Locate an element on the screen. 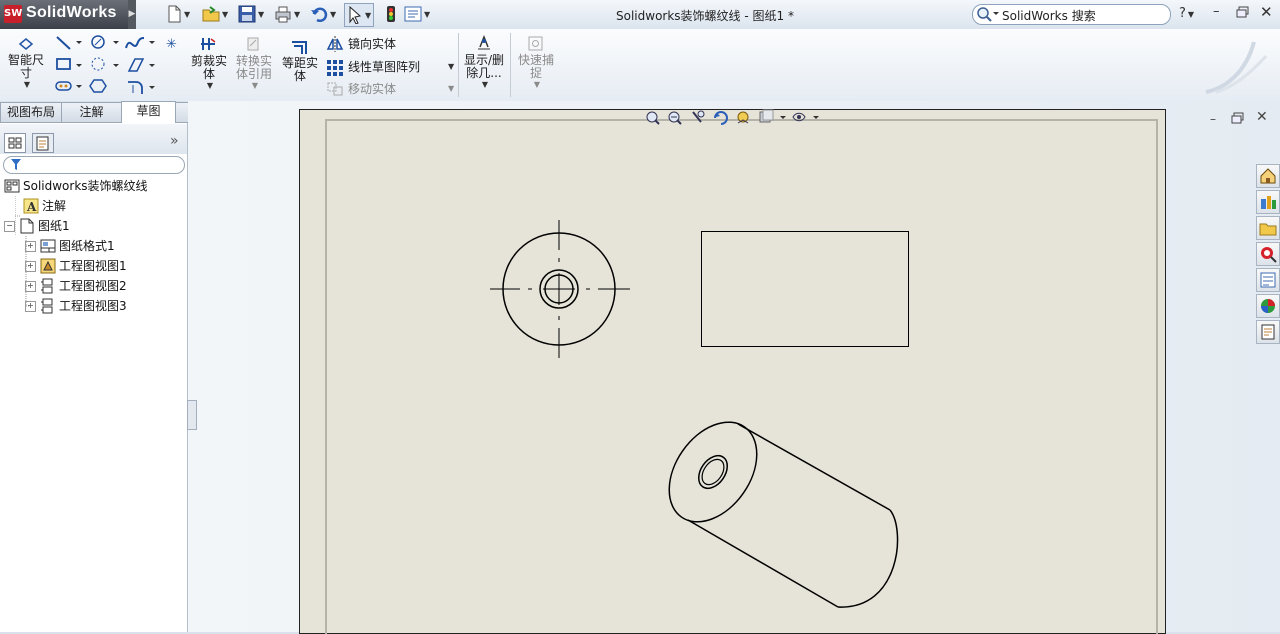  drawing-icon is located at coordinates (12, 186).